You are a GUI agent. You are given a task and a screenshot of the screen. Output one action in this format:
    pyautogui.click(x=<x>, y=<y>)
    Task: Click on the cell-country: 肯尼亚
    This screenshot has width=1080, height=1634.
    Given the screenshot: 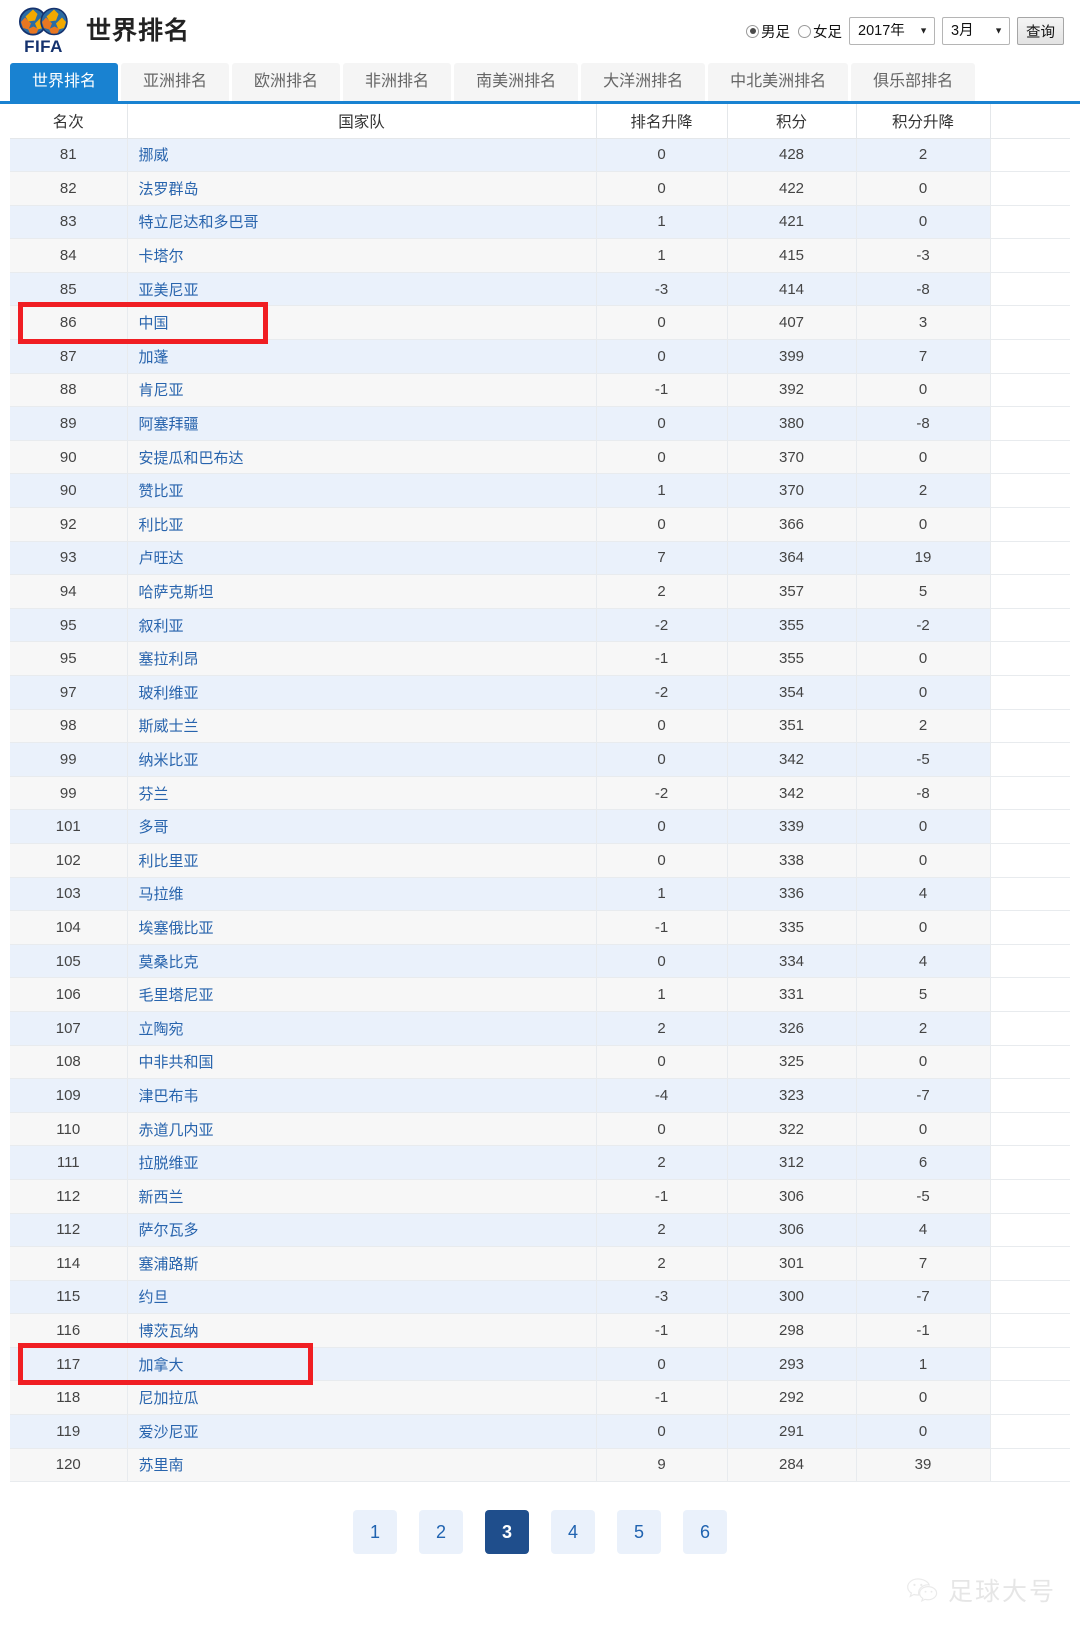 What is the action you would take?
    pyautogui.click(x=362, y=390)
    